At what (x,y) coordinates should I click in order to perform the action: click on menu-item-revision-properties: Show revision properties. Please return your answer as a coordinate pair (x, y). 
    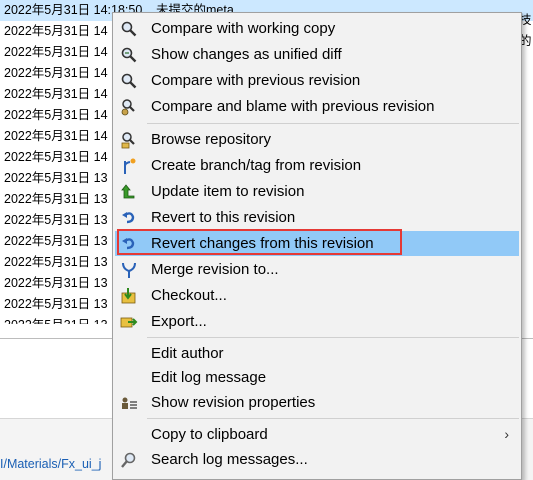
    Looking at the image, I should click on (317, 402).